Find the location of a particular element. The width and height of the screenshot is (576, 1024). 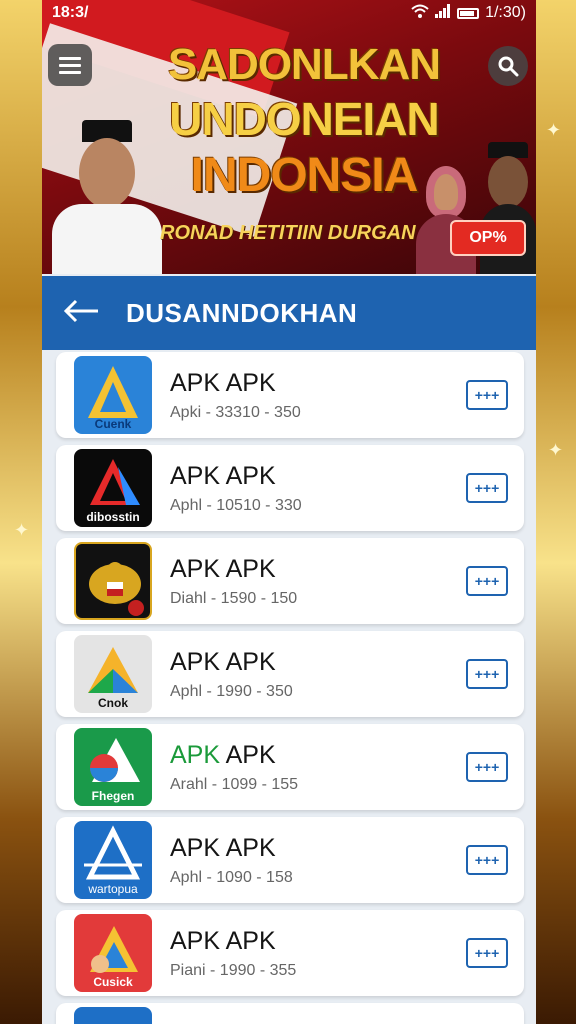

banner-title-line3: INDONSIA is located at coordinates (304, 175).